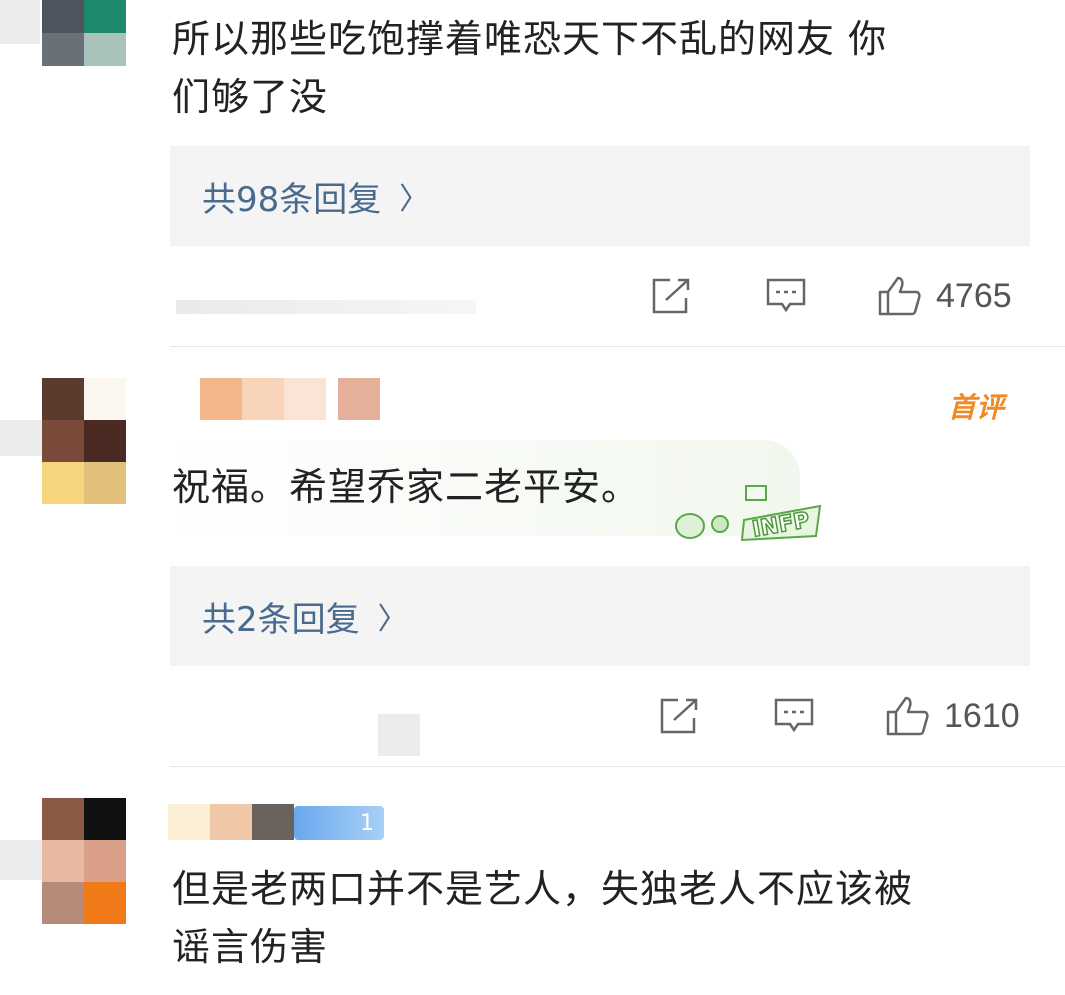  I want to click on like-count: 4765, so click(974, 295).